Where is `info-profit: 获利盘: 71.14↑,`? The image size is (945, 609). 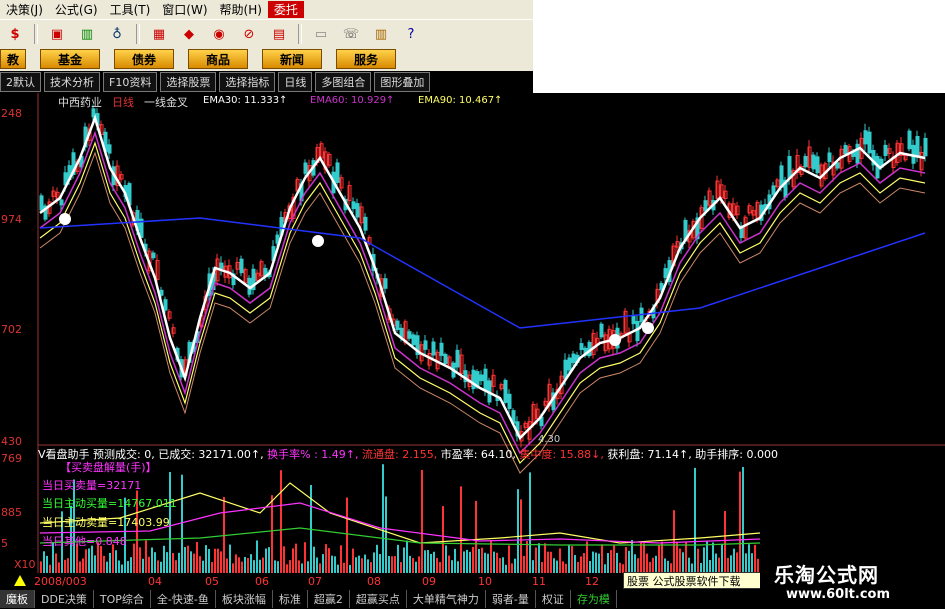 info-profit: 获利盘: 71.14↑, is located at coordinates (649, 454).